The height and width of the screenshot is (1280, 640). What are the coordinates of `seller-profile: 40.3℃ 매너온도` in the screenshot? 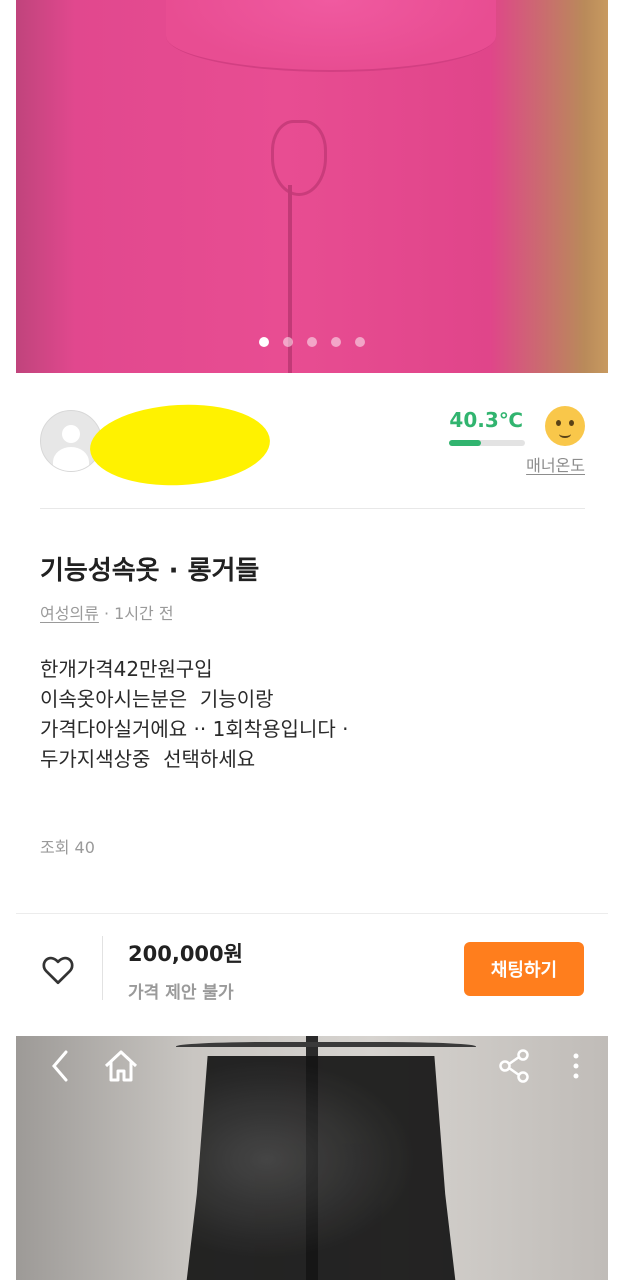 It's located at (312, 445).